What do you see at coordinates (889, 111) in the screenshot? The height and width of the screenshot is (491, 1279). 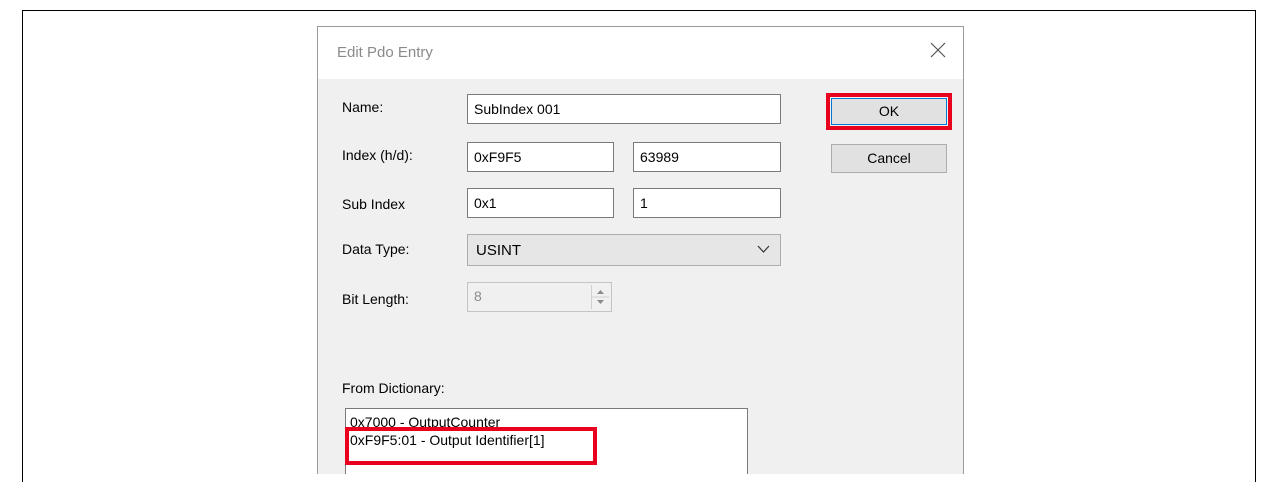 I see `ok-highlight-box` at bounding box center [889, 111].